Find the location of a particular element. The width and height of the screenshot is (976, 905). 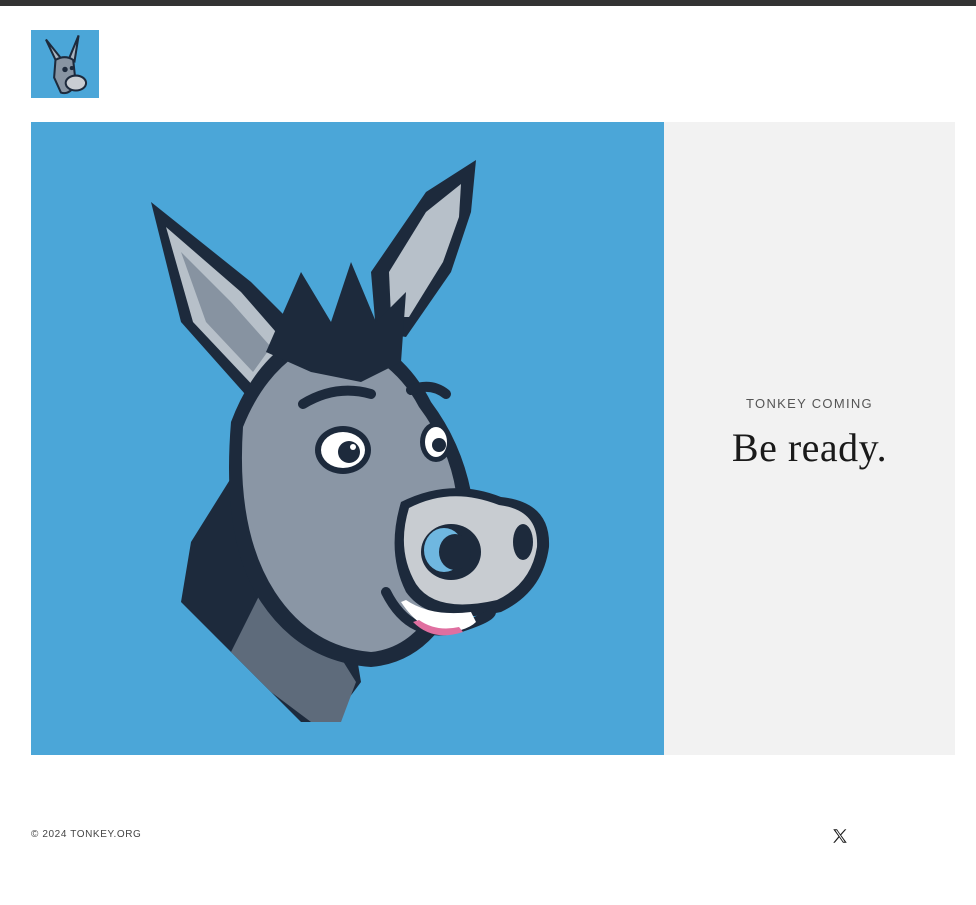

x-social-link is located at coordinates (840, 836).